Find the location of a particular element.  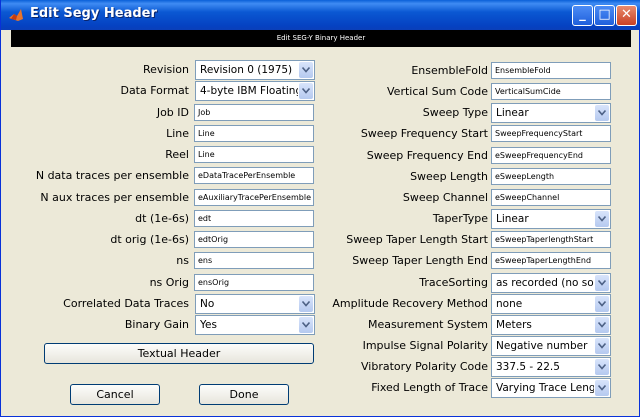

sweep-taper-length-start-label: Sweep Taper Length Start is located at coordinates (417, 240).